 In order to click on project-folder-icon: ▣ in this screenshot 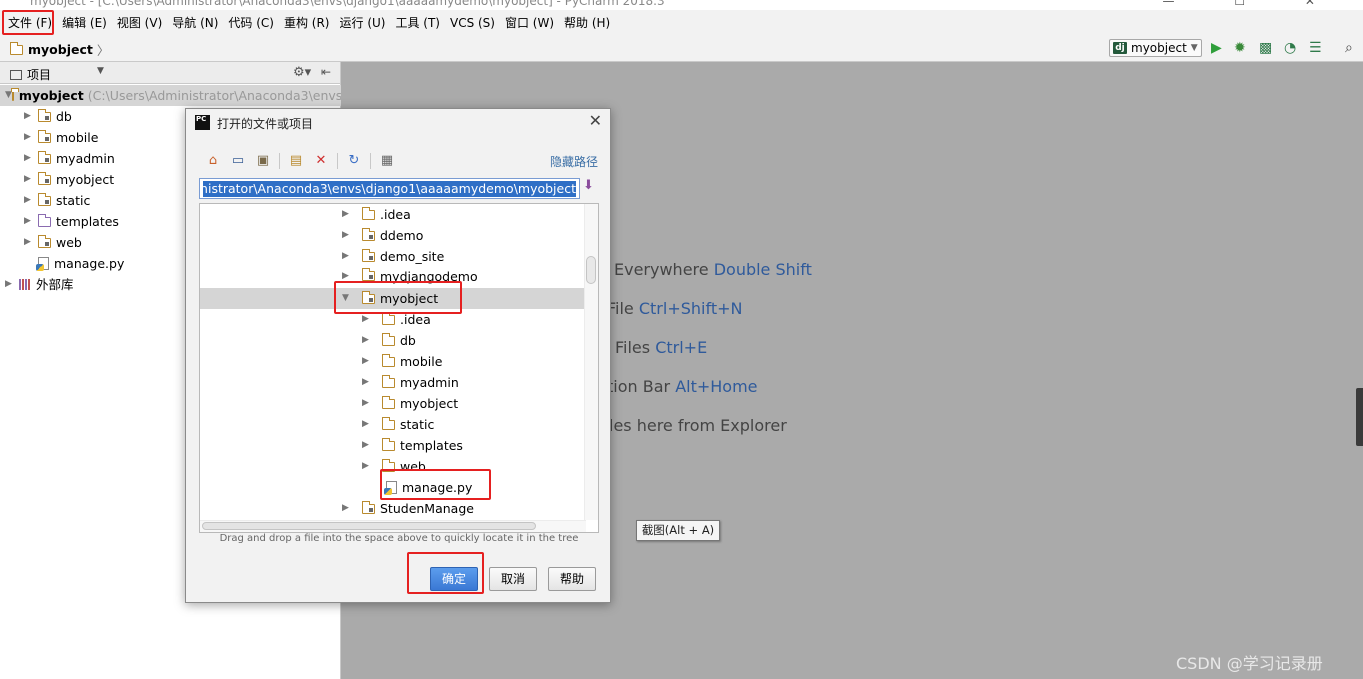, I will do `click(263, 161)`.